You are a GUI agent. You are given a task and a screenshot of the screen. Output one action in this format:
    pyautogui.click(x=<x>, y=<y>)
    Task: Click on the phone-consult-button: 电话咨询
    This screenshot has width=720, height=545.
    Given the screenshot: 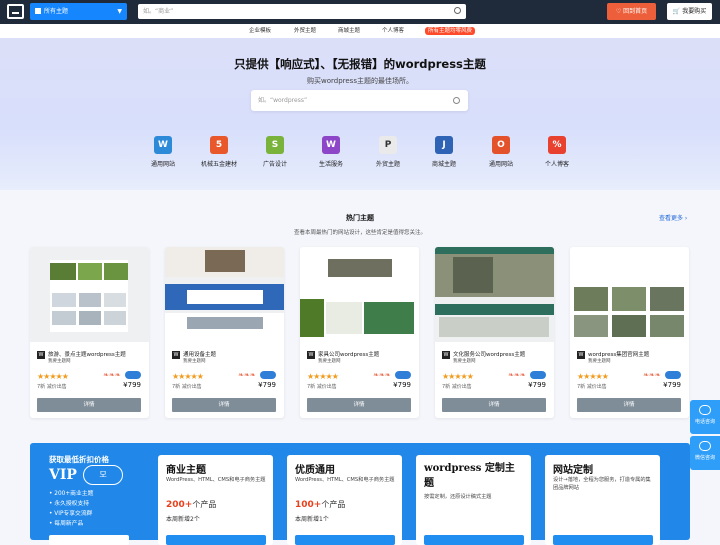 What is the action you would take?
    pyautogui.click(x=705, y=417)
    